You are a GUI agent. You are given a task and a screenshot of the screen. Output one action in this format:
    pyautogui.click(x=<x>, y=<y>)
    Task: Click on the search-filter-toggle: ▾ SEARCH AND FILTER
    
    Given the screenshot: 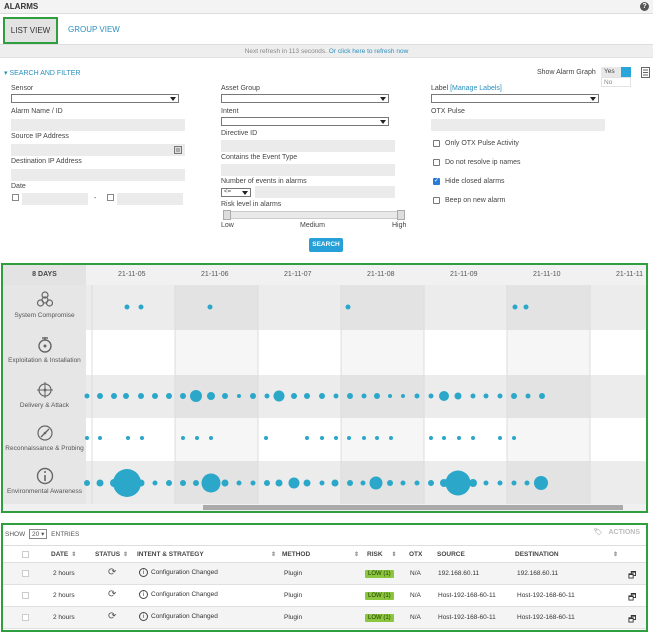 What is the action you would take?
    pyautogui.click(x=42, y=73)
    